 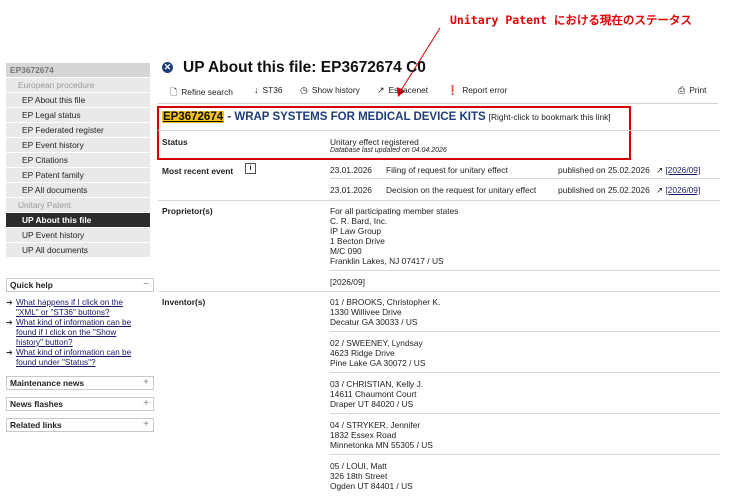 I want to click on sidebar-item-ep-citations: EP Citations, so click(x=78, y=160).